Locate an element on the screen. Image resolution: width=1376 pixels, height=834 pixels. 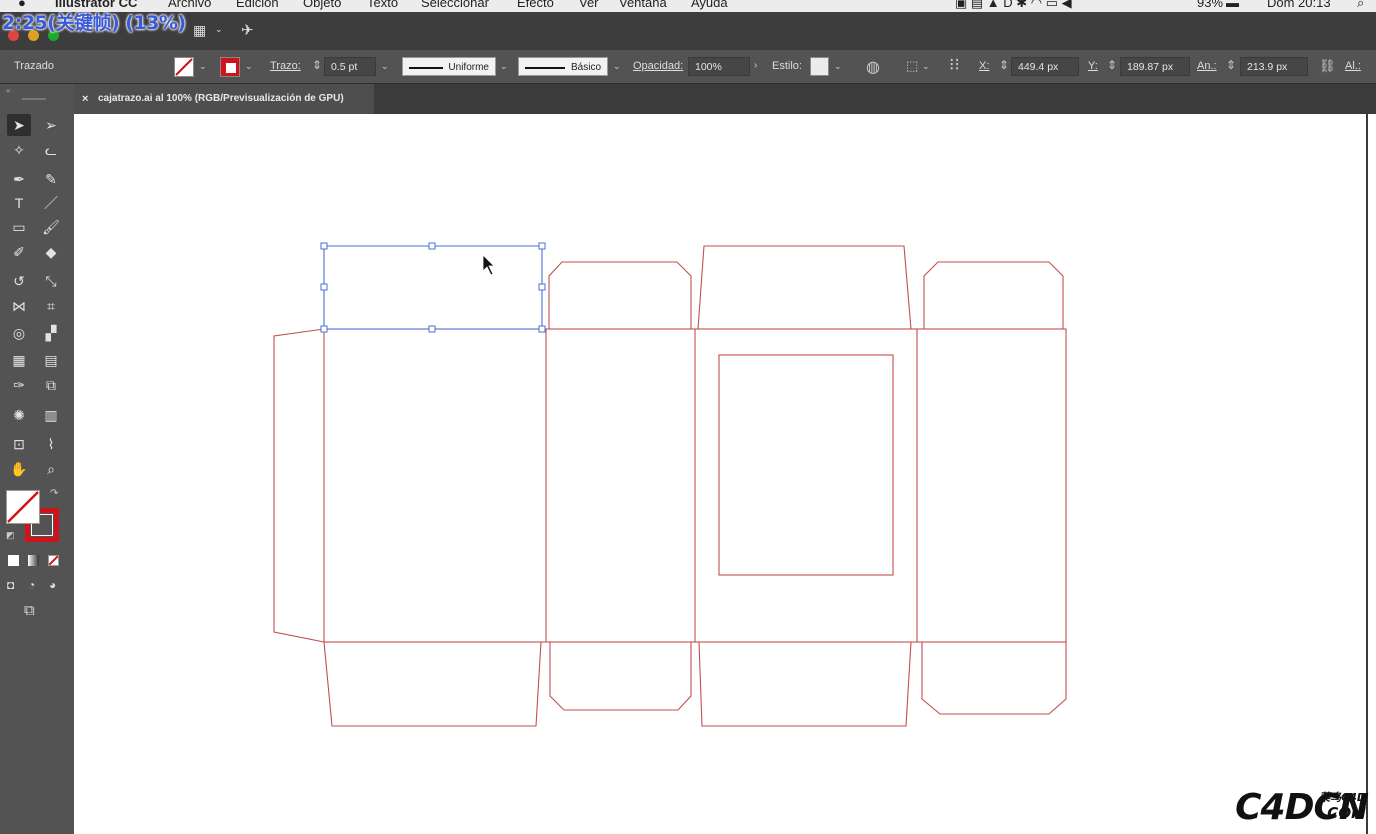
align-chevron-icon: ⌄ is located at coordinates (926, 66).